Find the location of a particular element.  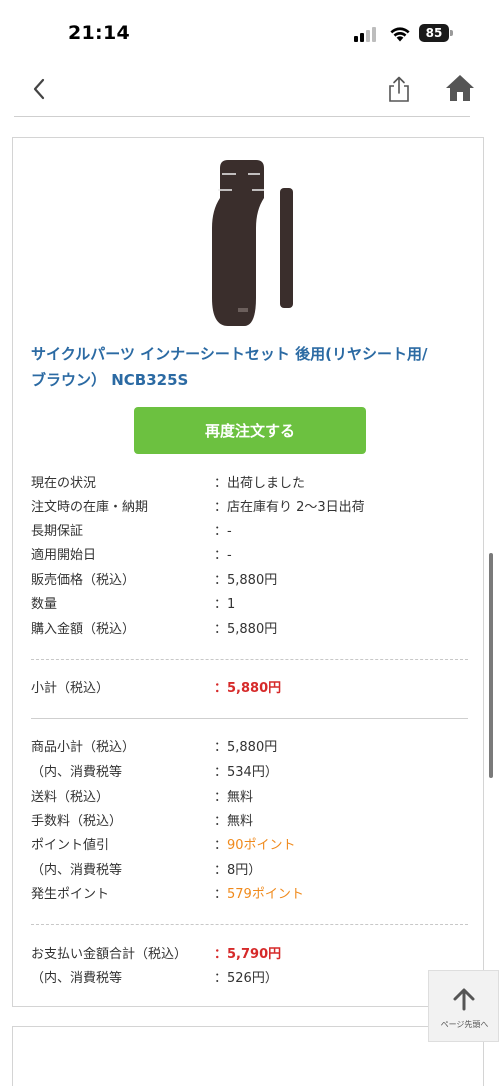

detail-value: ：1 is located at coordinates (225, 604).